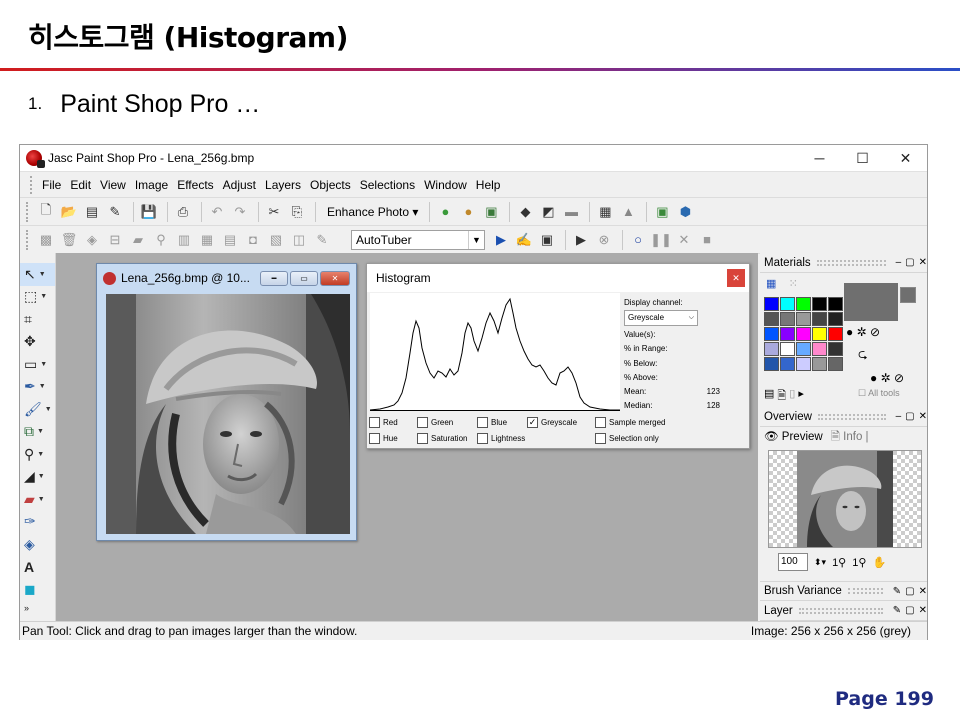  I want to click on mask-icon: ◘, so click(253, 240).